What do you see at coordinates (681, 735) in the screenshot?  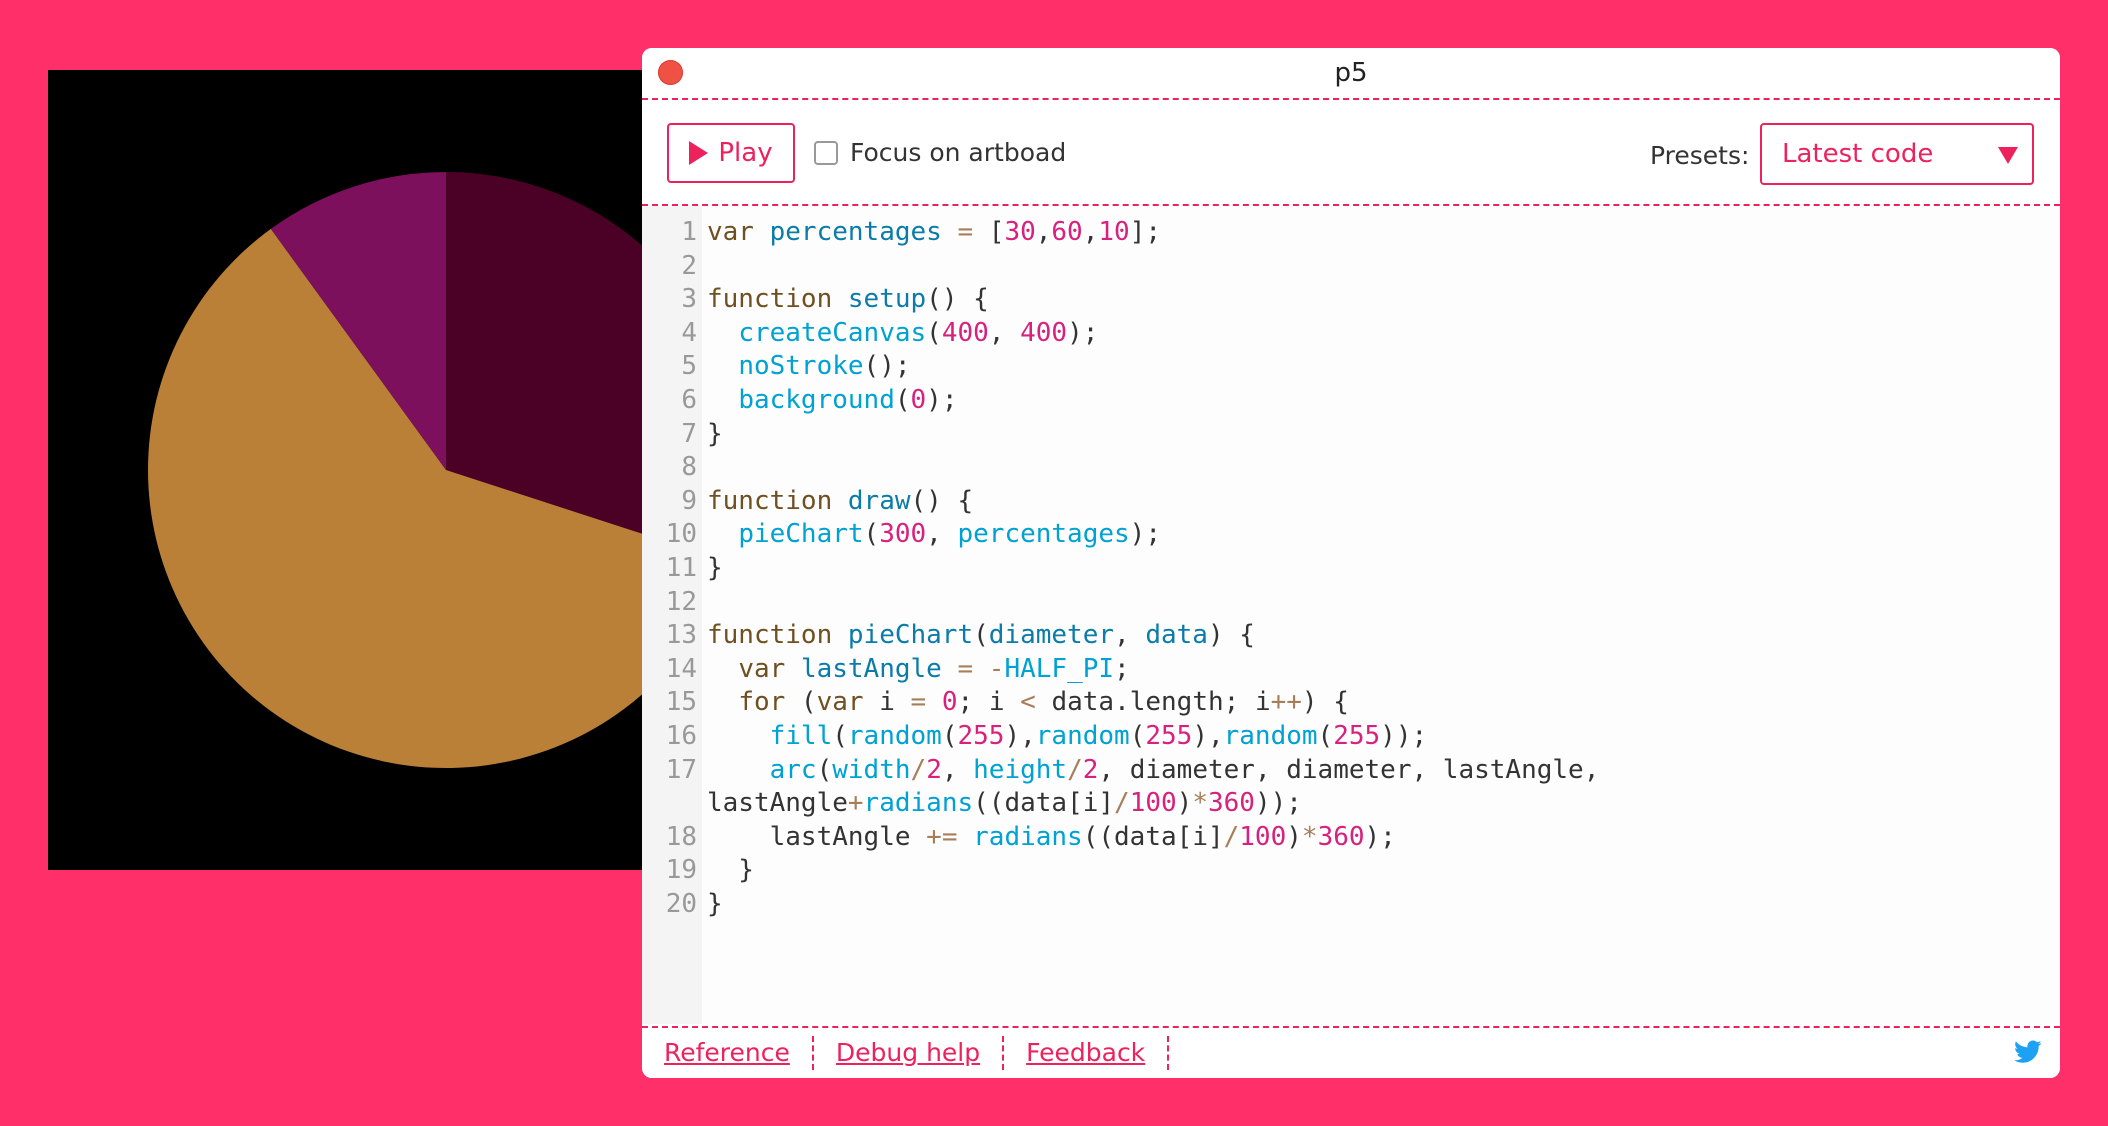 I see `line-number: 16` at bounding box center [681, 735].